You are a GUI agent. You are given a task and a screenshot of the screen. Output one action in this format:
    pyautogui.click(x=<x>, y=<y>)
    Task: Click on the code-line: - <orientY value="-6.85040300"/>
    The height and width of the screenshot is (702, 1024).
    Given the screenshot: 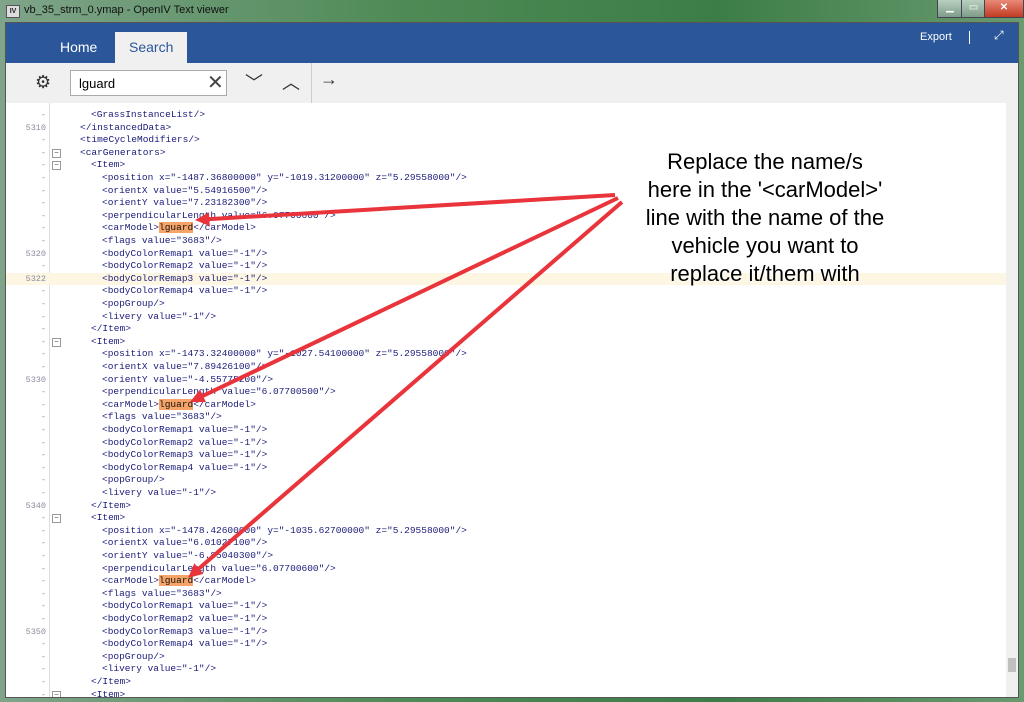 What is the action you would take?
    pyautogui.click(x=506, y=556)
    